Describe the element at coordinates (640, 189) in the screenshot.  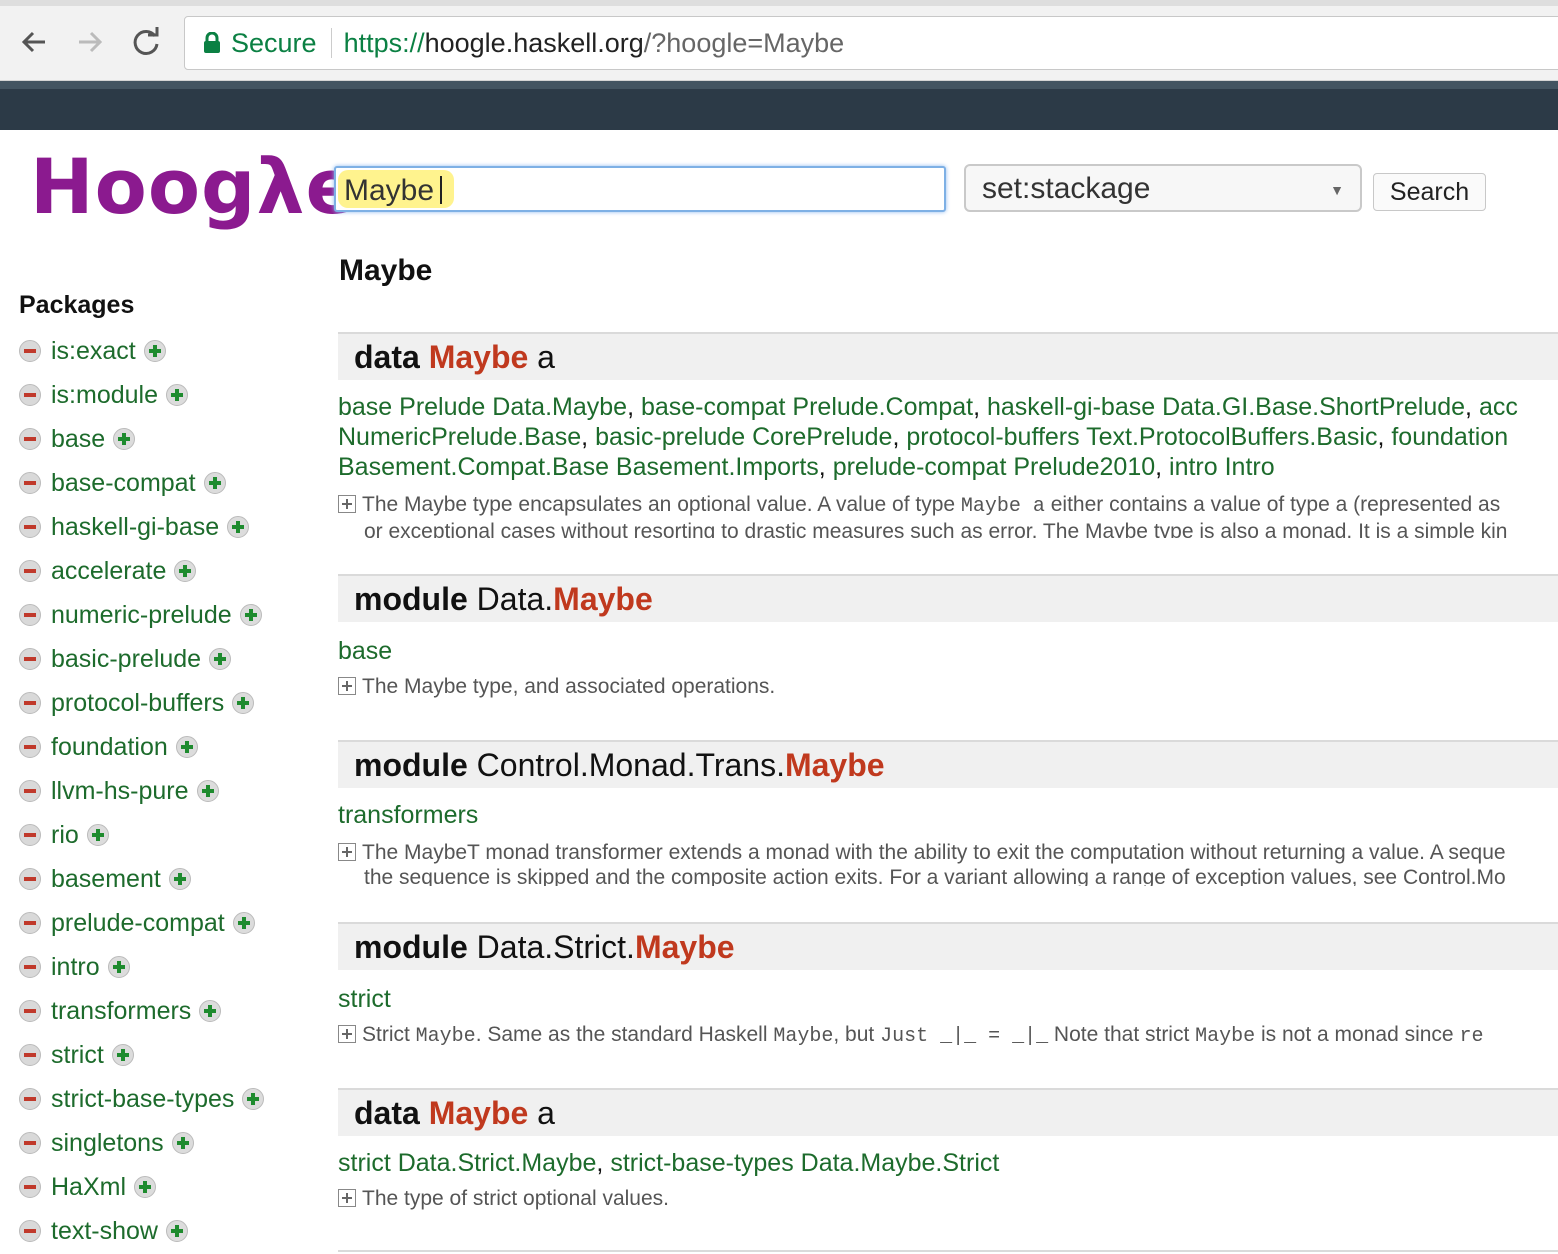
I see `search-input: Maybe` at that location.